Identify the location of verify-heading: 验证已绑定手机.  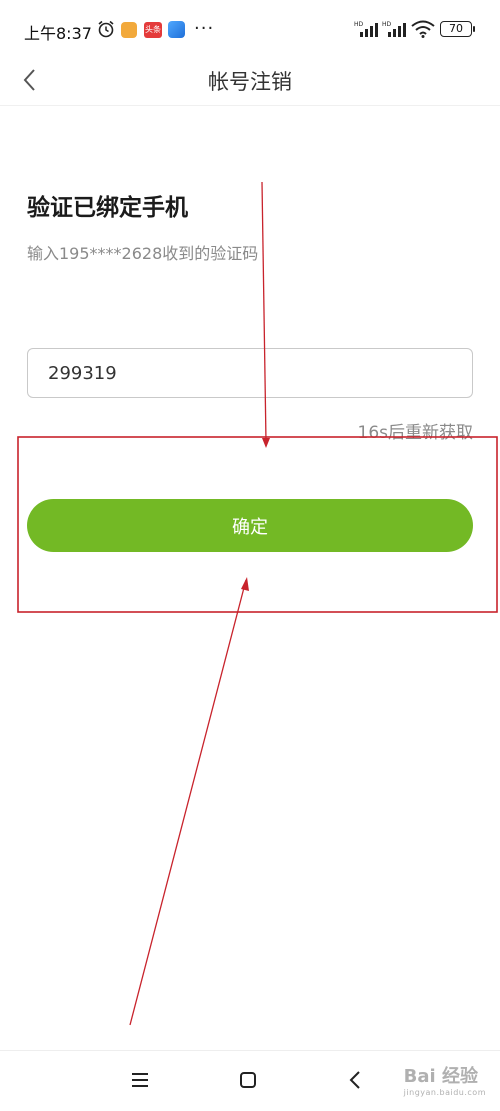
(107, 208).